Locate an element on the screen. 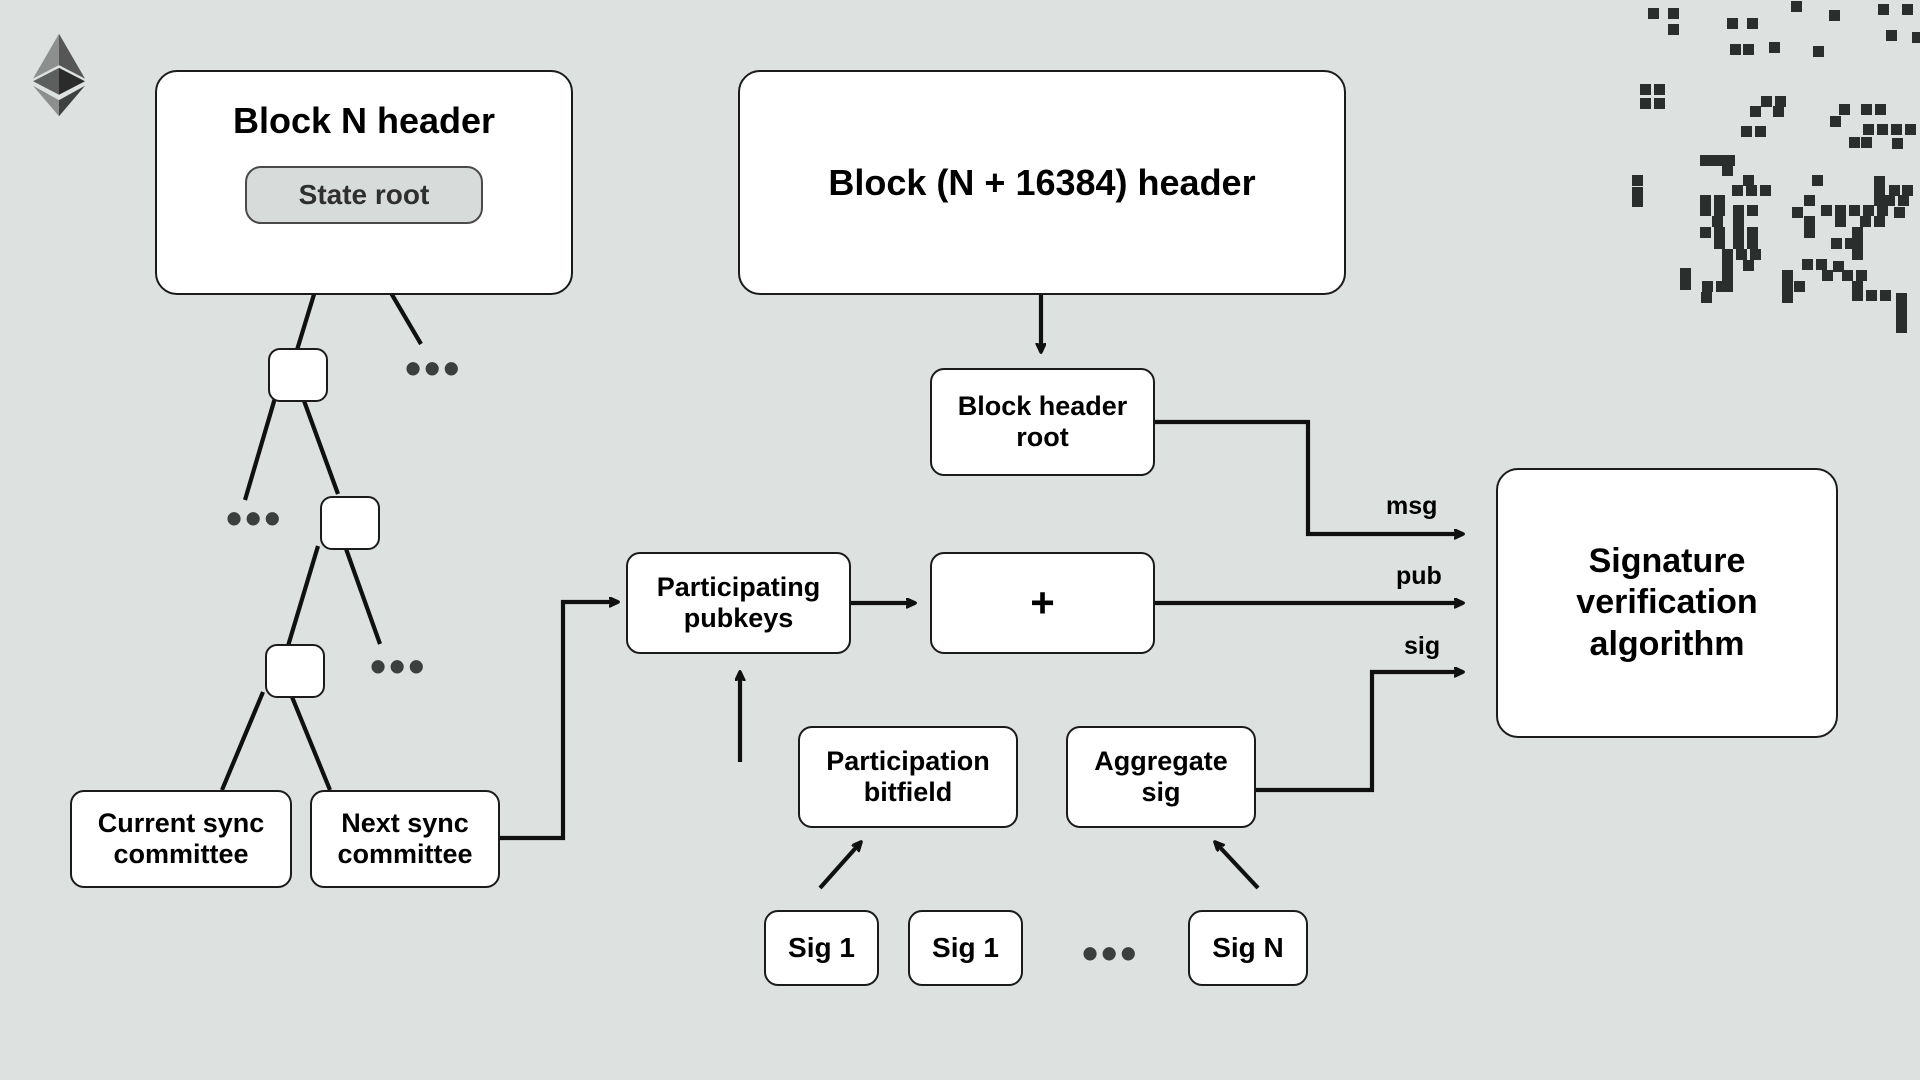 This screenshot has height=1080, width=1920. participating-pubkeys-box: Participating pubkeys is located at coordinates (738, 603).